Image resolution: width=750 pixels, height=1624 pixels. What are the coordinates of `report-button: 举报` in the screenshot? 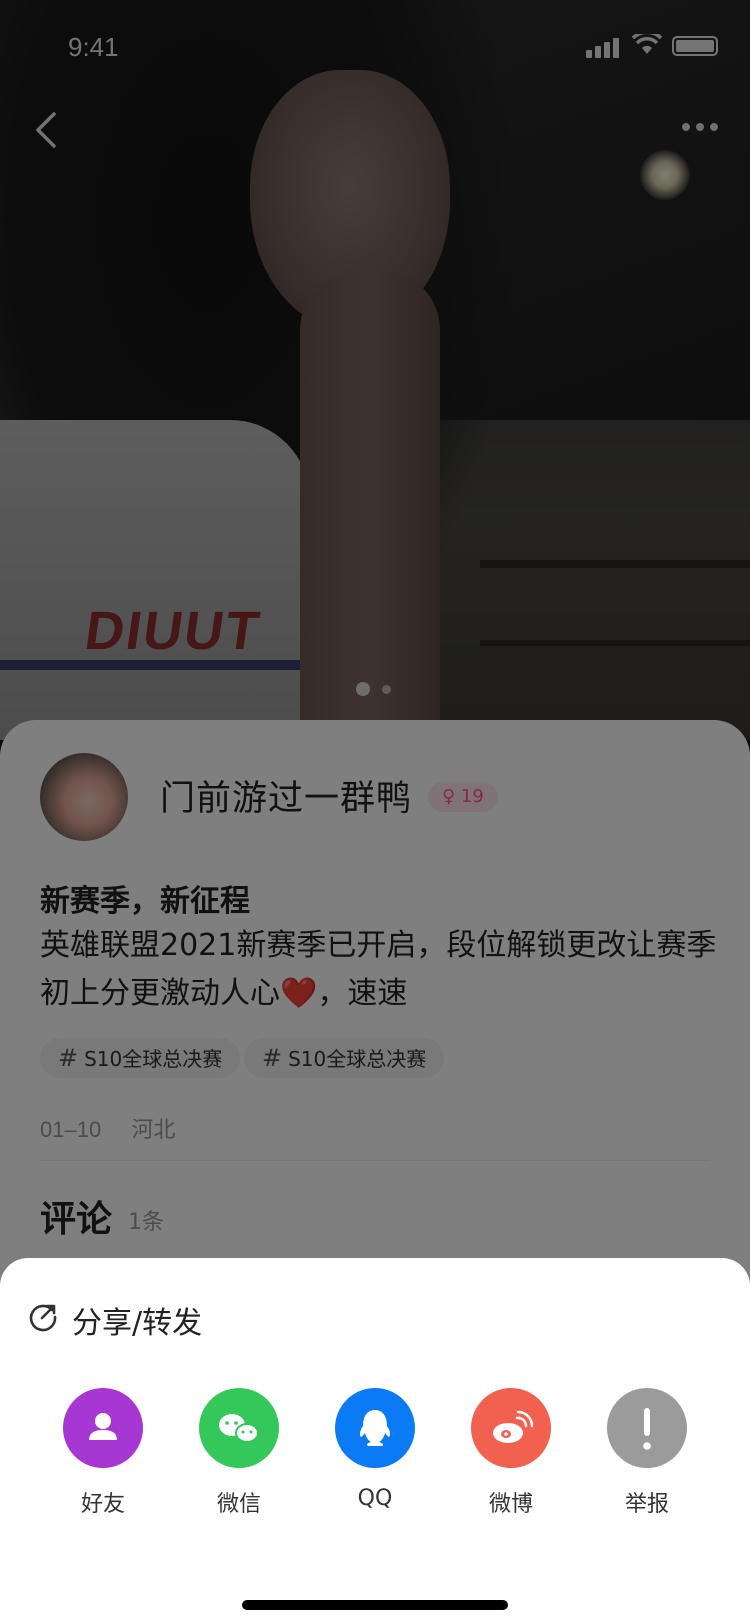 It's located at (647, 1453).